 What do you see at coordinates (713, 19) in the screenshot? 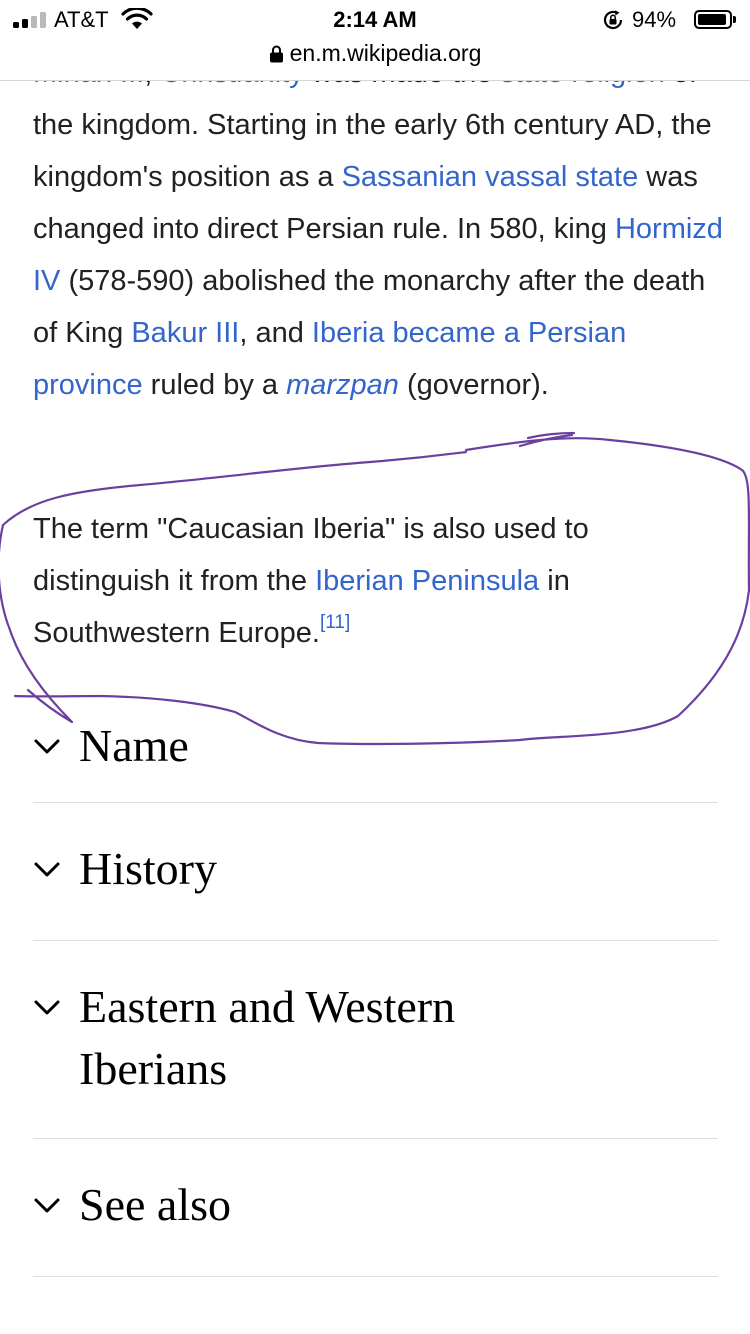
I see `battery-icon` at bounding box center [713, 19].